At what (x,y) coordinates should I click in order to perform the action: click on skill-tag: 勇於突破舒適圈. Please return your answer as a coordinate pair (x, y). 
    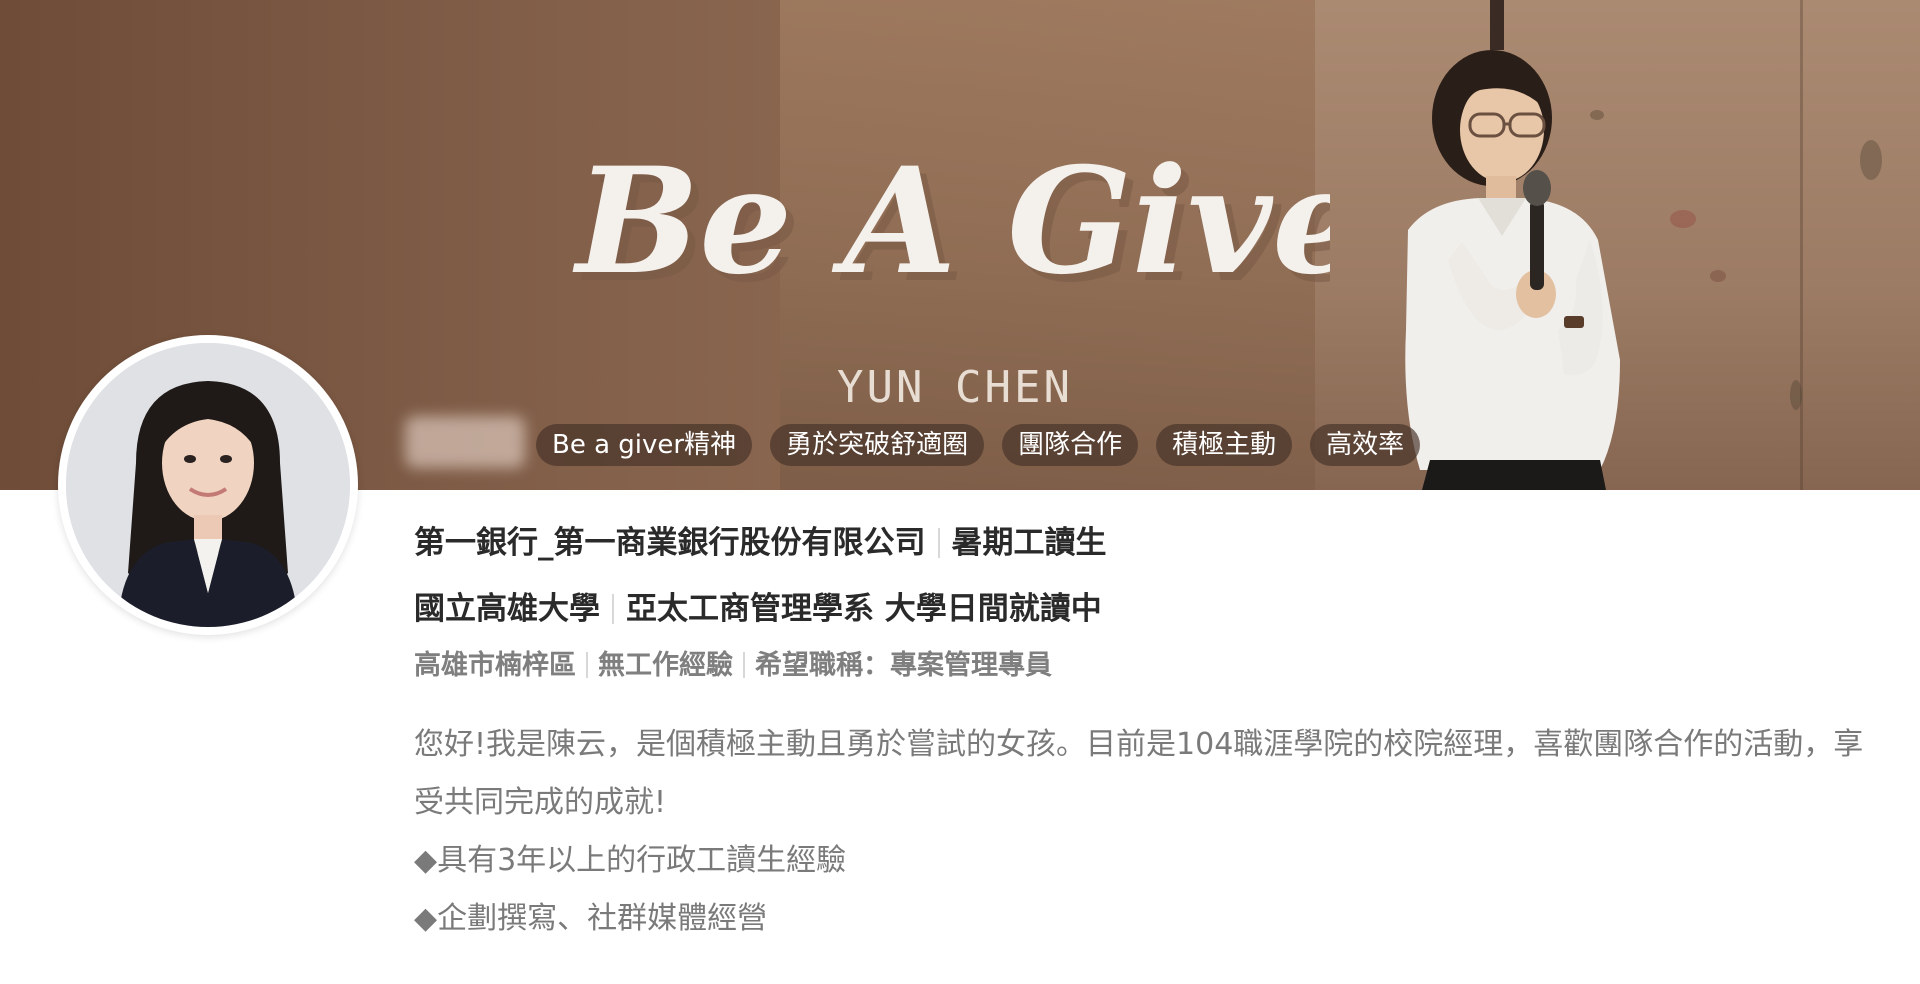
    Looking at the image, I should click on (877, 445).